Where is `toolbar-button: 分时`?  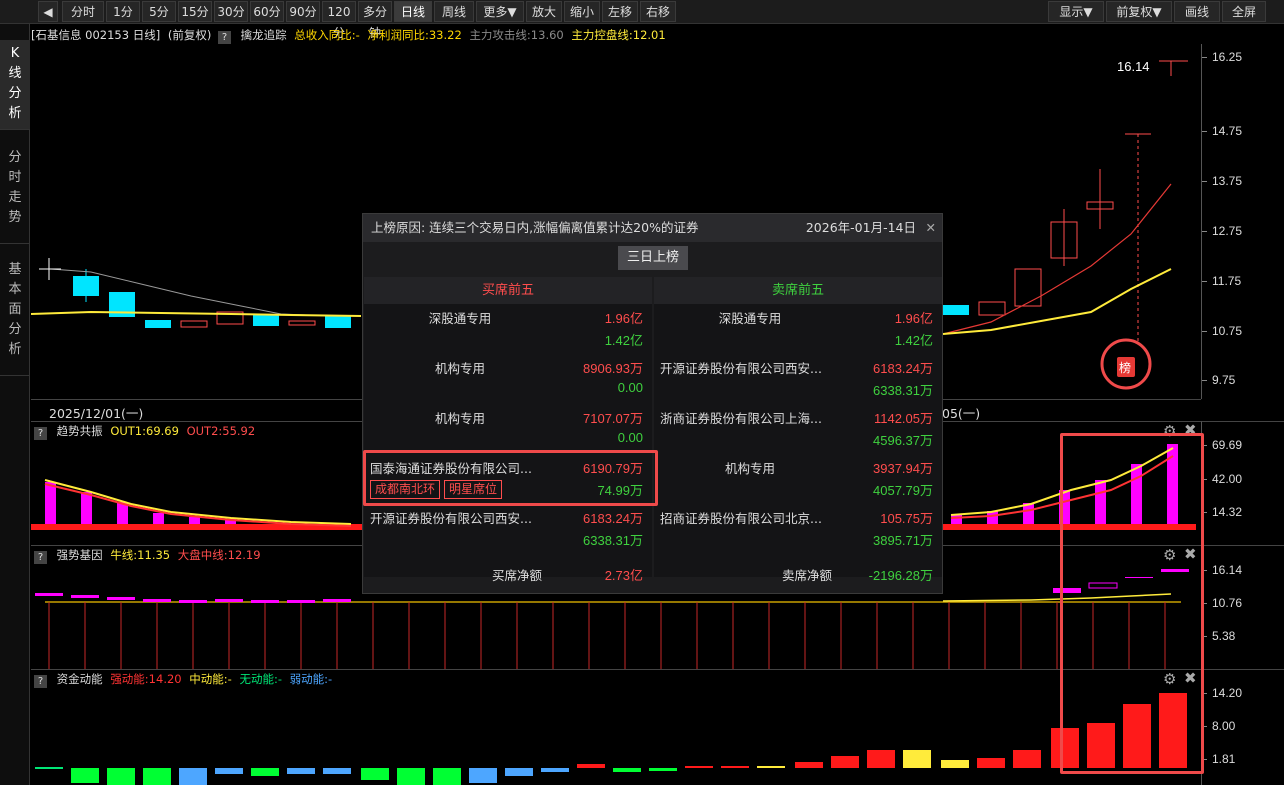 toolbar-button: 分时 is located at coordinates (83, 11).